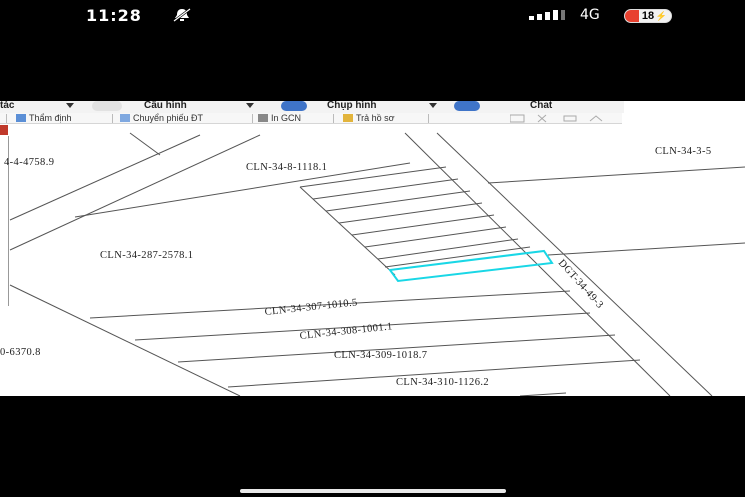  What do you see at coordinates (467, 106) in the screenshot?
I see `chat-icon` at bounding box center [467, 106].